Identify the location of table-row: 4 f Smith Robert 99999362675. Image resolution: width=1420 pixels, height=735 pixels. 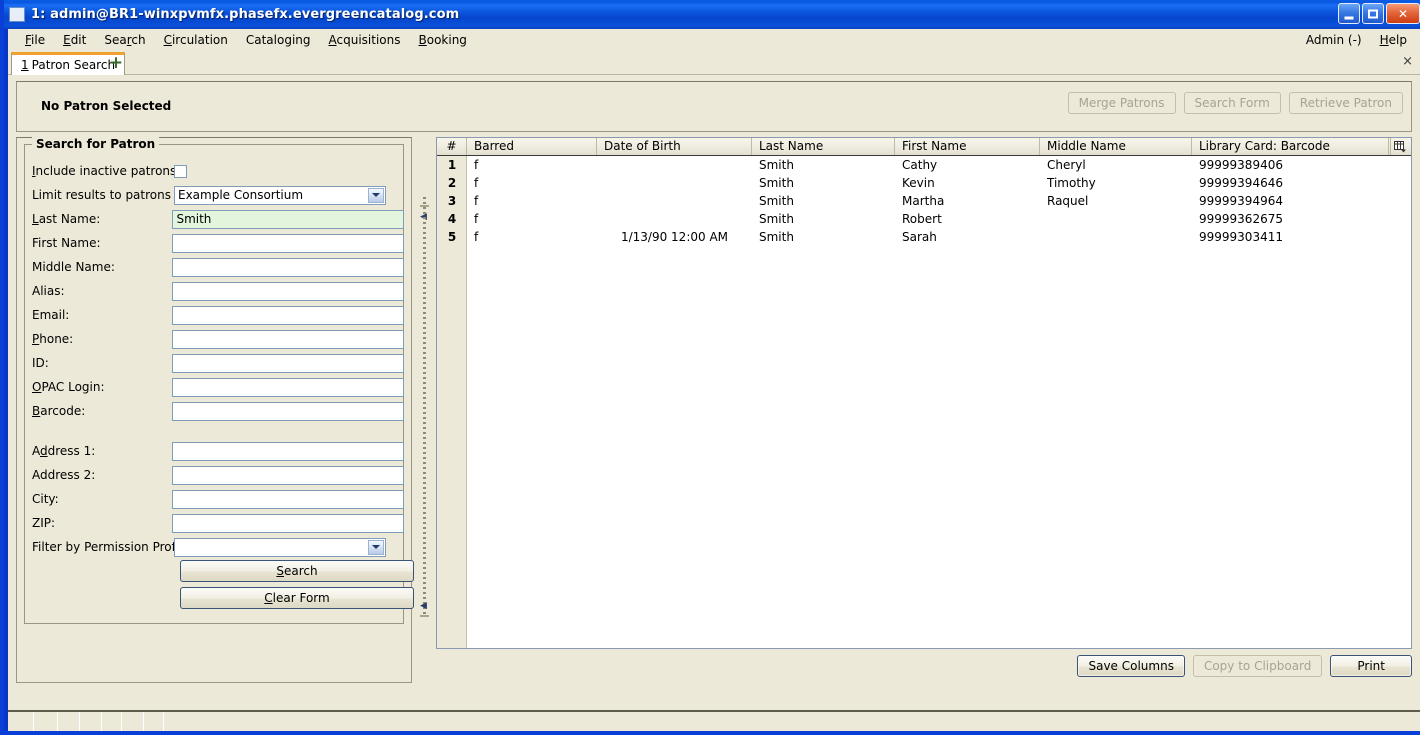
(924, 219).